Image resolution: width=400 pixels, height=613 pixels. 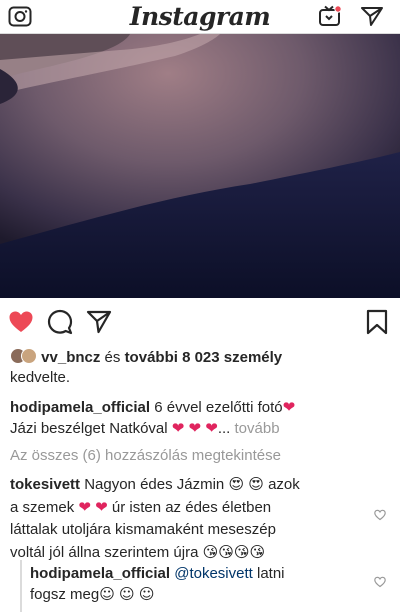 I want to click on comment-text: fogsz meg, so click(x=65, y=594).